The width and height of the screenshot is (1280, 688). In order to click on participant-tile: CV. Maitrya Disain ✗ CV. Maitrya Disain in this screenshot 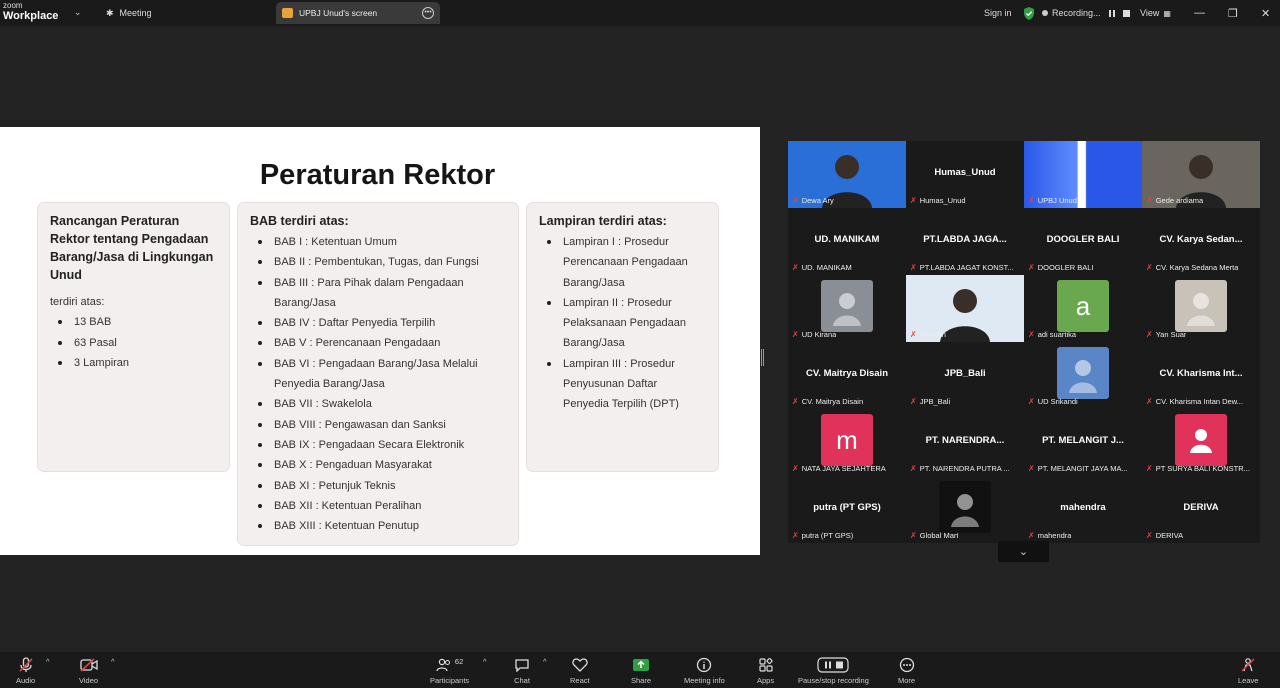, I will do `click(847, 375)`.